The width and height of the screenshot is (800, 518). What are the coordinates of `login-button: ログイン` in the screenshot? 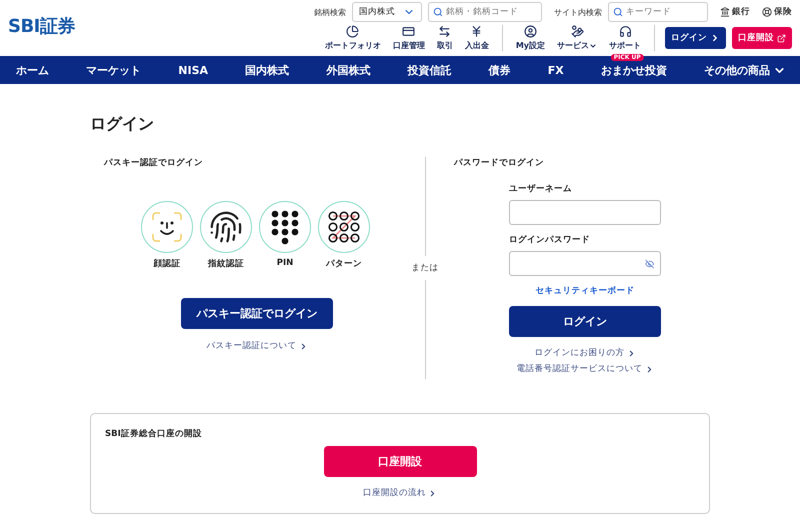 It's located at (695, 38).